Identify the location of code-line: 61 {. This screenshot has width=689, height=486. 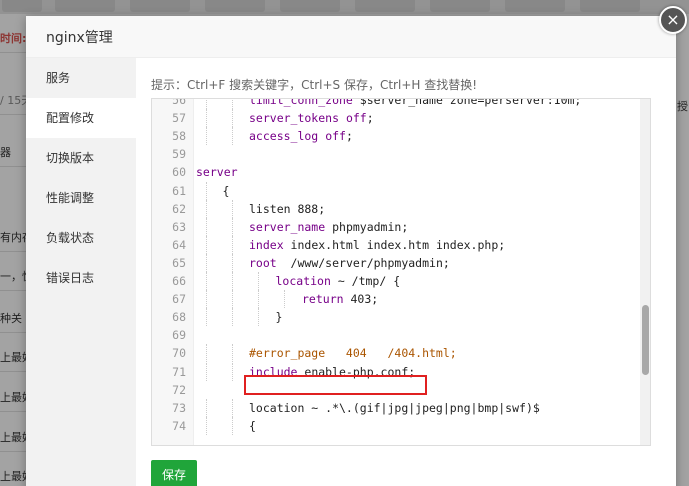
(401, 190).